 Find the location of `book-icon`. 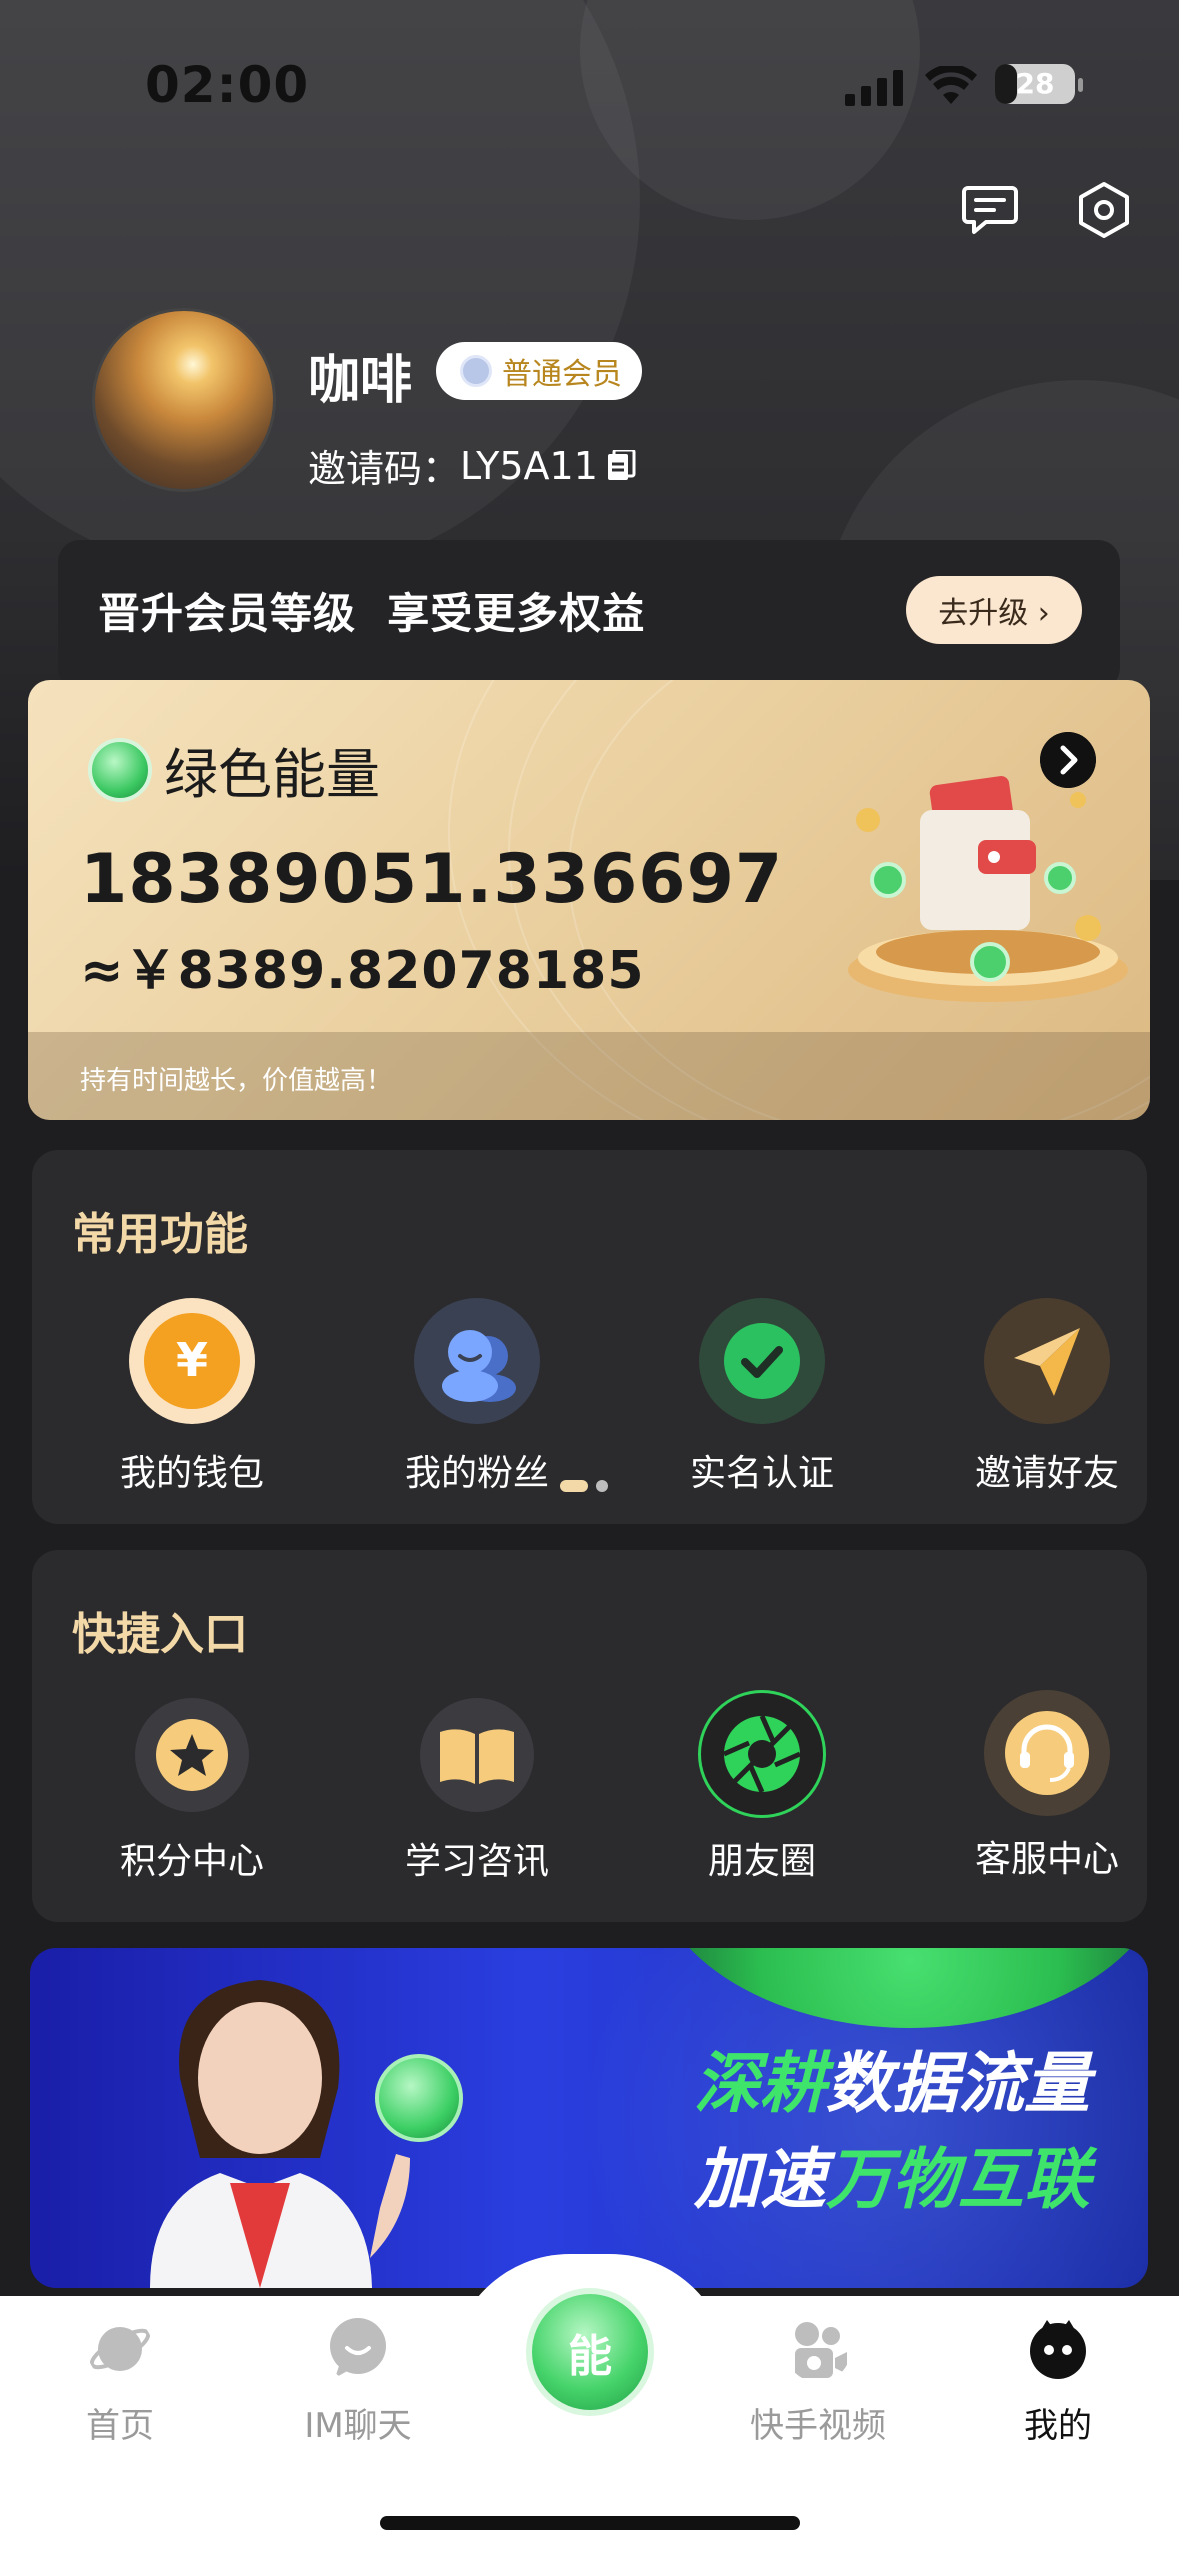

book-icon is located at coordinates (477, 1755).